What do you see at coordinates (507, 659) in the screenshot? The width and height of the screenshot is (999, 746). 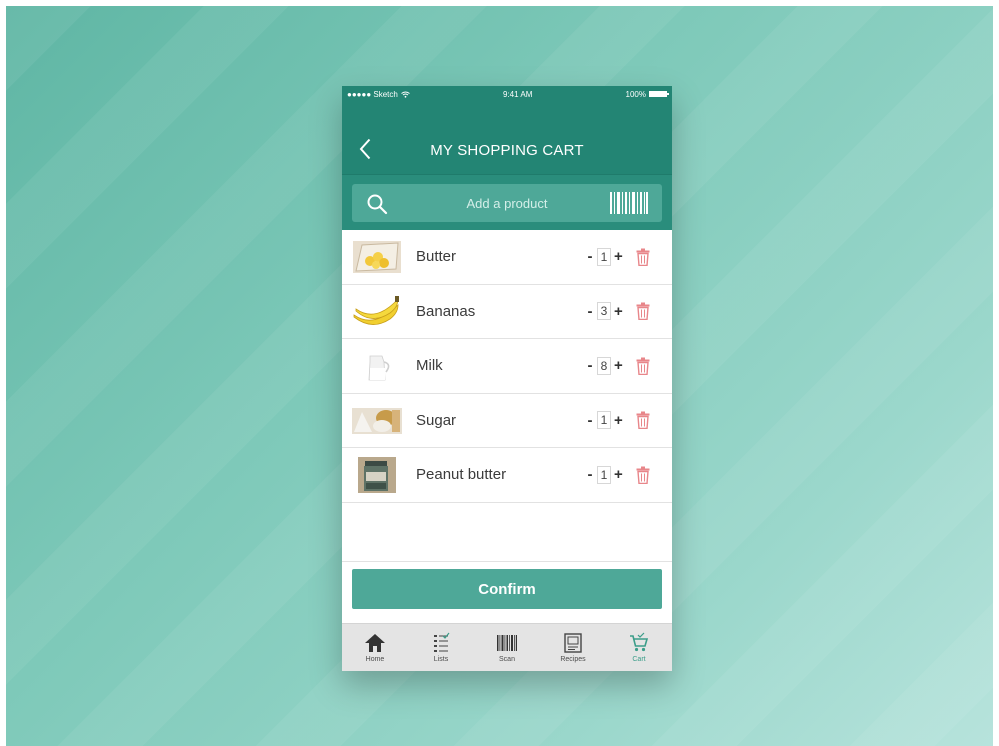 I see `tab-label: Scan` at bounding box center [507, 659].